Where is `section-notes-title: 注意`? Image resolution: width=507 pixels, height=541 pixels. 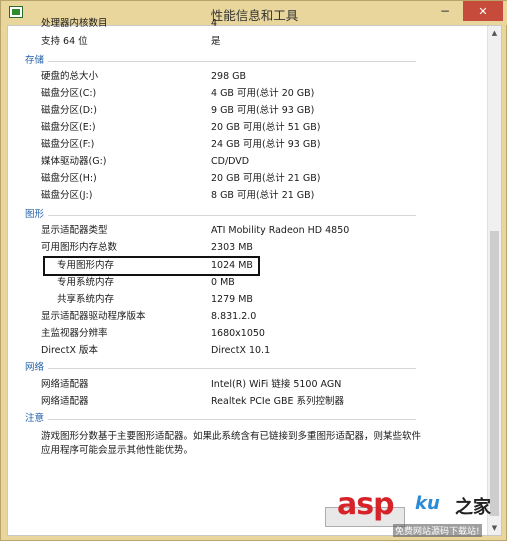
section-notes-title: 注意 is located at coordinates (35, 418).